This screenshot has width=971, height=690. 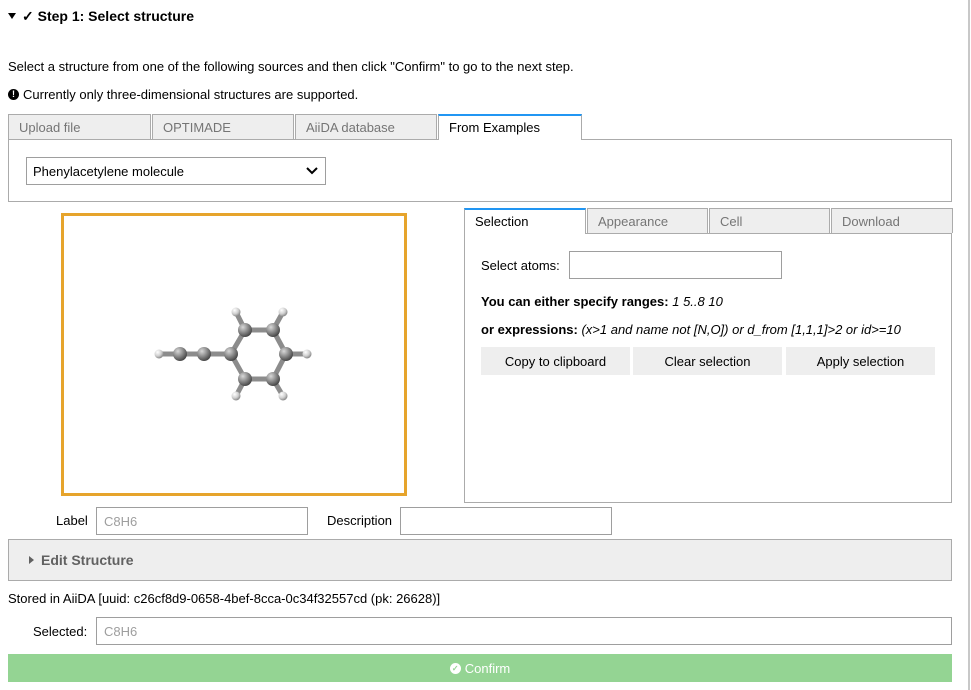 What do you see at coordinates (860, 361) in the screenshot?
I see `apply-selection-button: Apply selection` at bounding box center [860, 361].